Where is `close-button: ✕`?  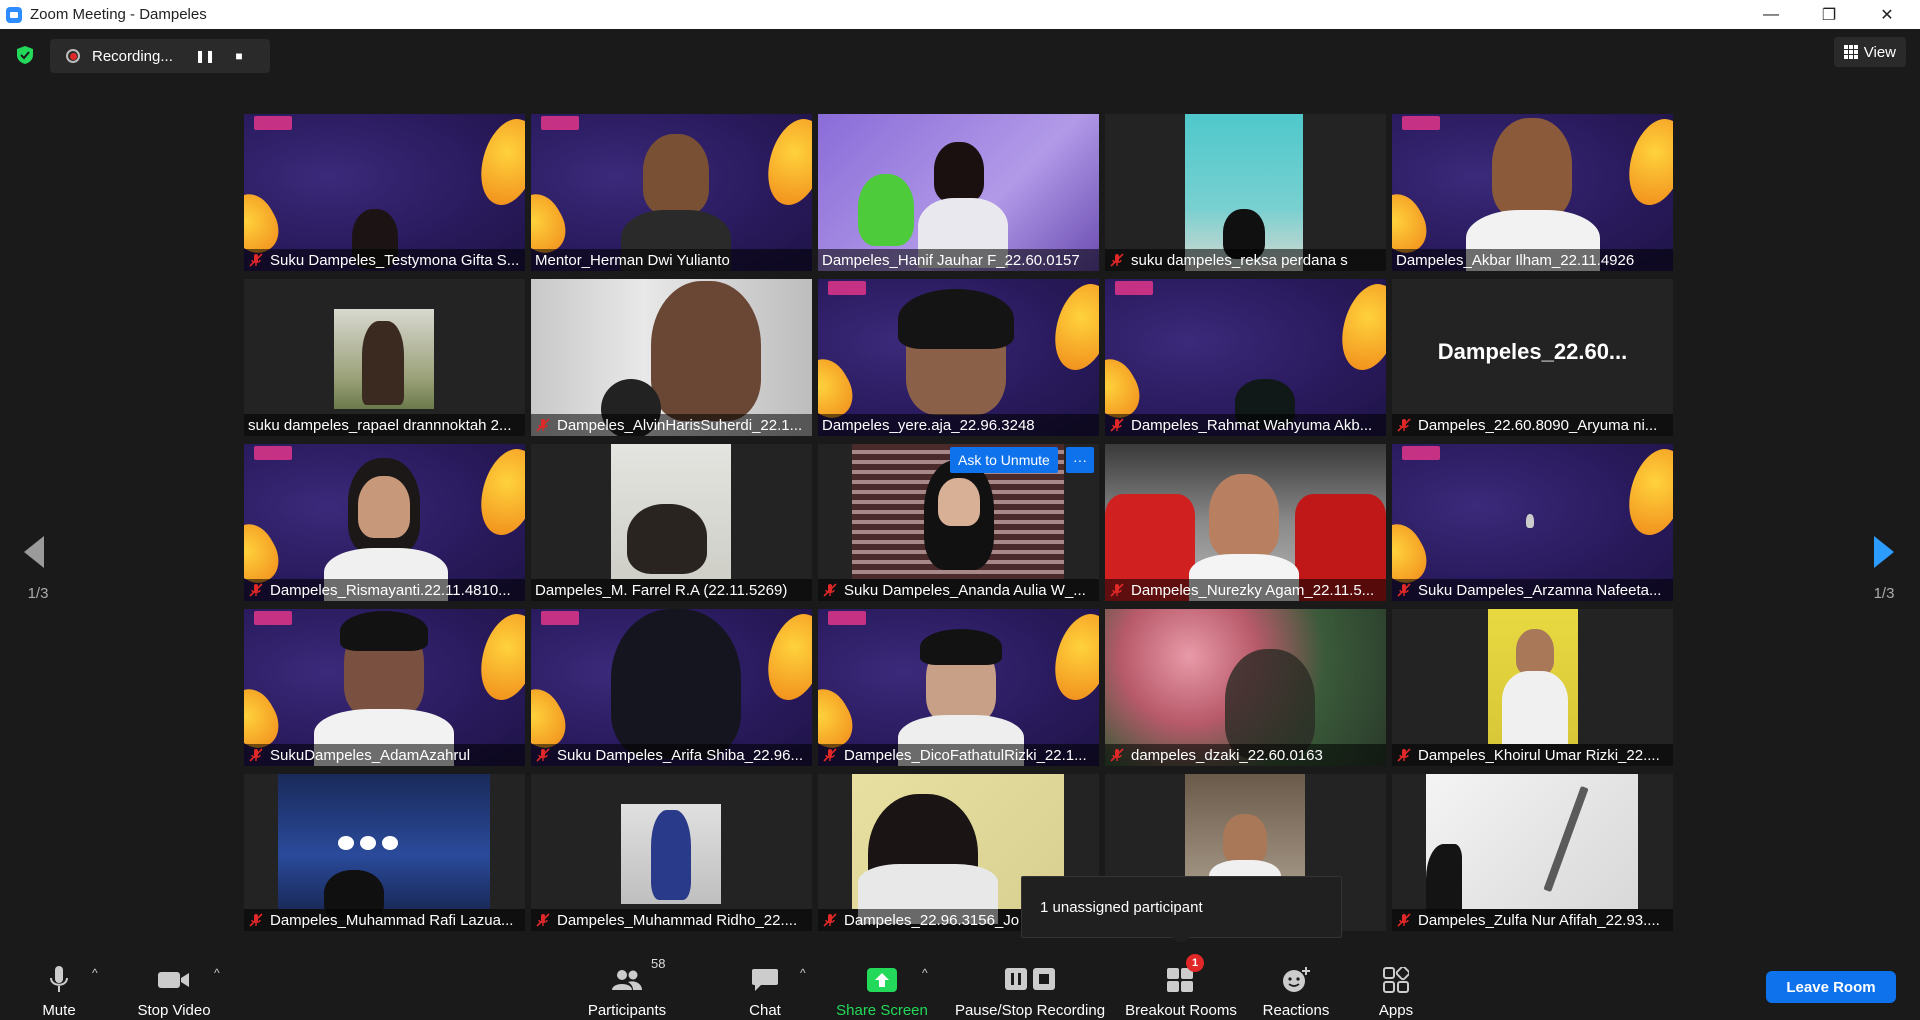 close-button: ✕ is located at coordinates (1887, 14).